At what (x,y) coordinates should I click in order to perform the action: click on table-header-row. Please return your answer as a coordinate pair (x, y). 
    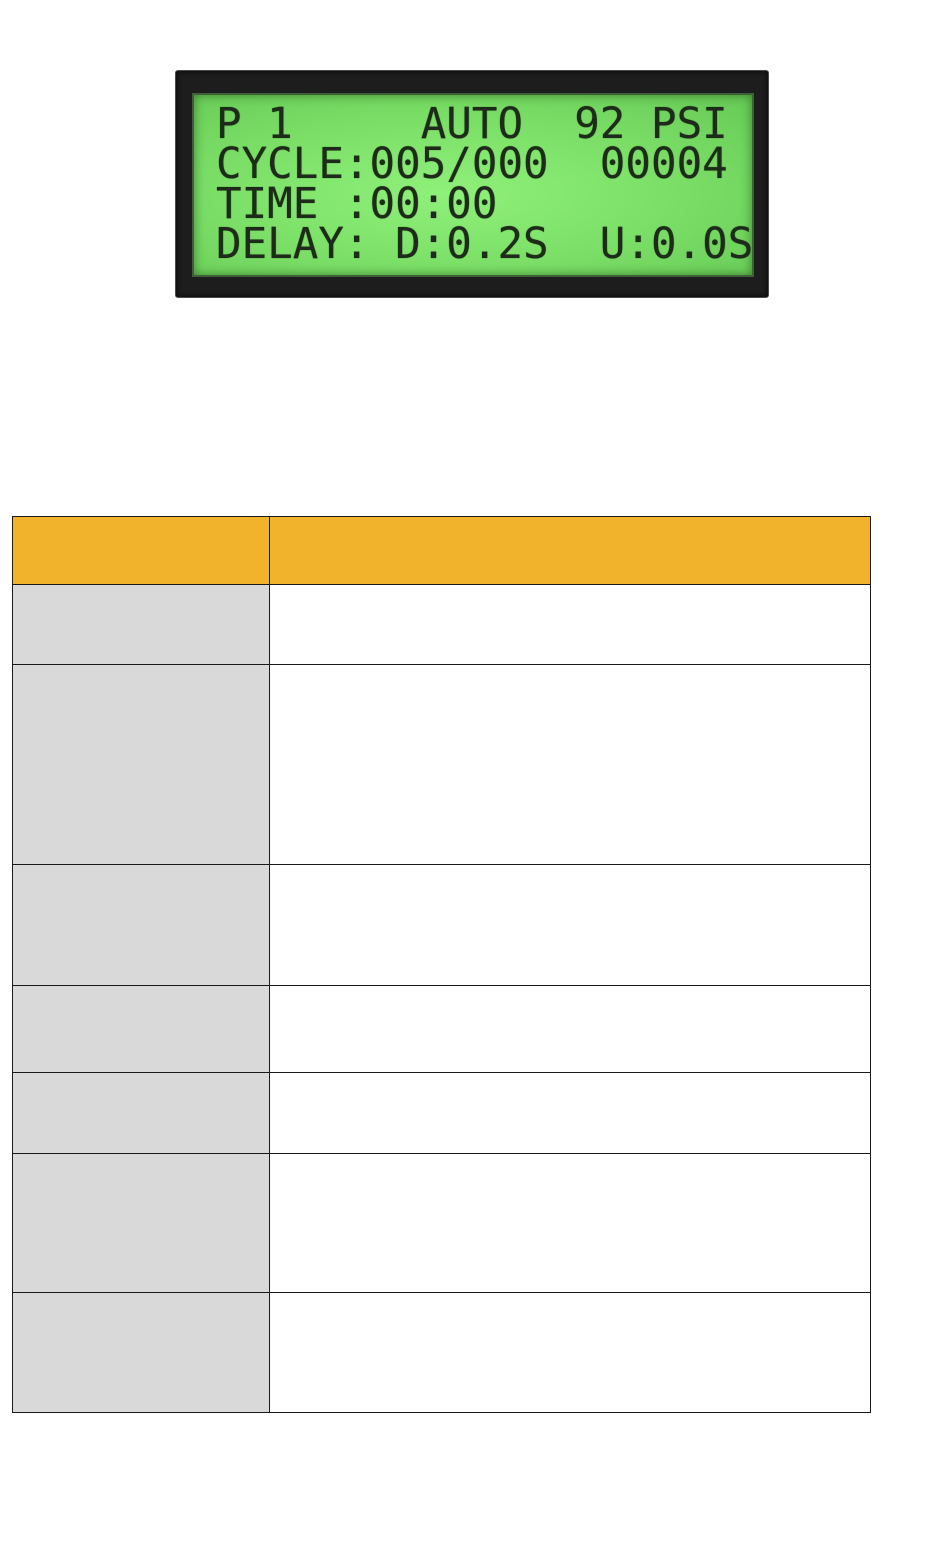
    Looking at the image, I should click on (441, 550).